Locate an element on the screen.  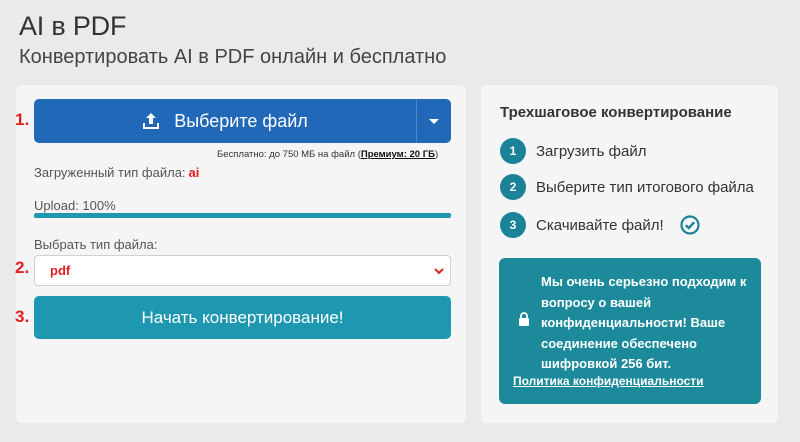
upload-progress-label: Upload: 100% is located at coordinates (75, 205).